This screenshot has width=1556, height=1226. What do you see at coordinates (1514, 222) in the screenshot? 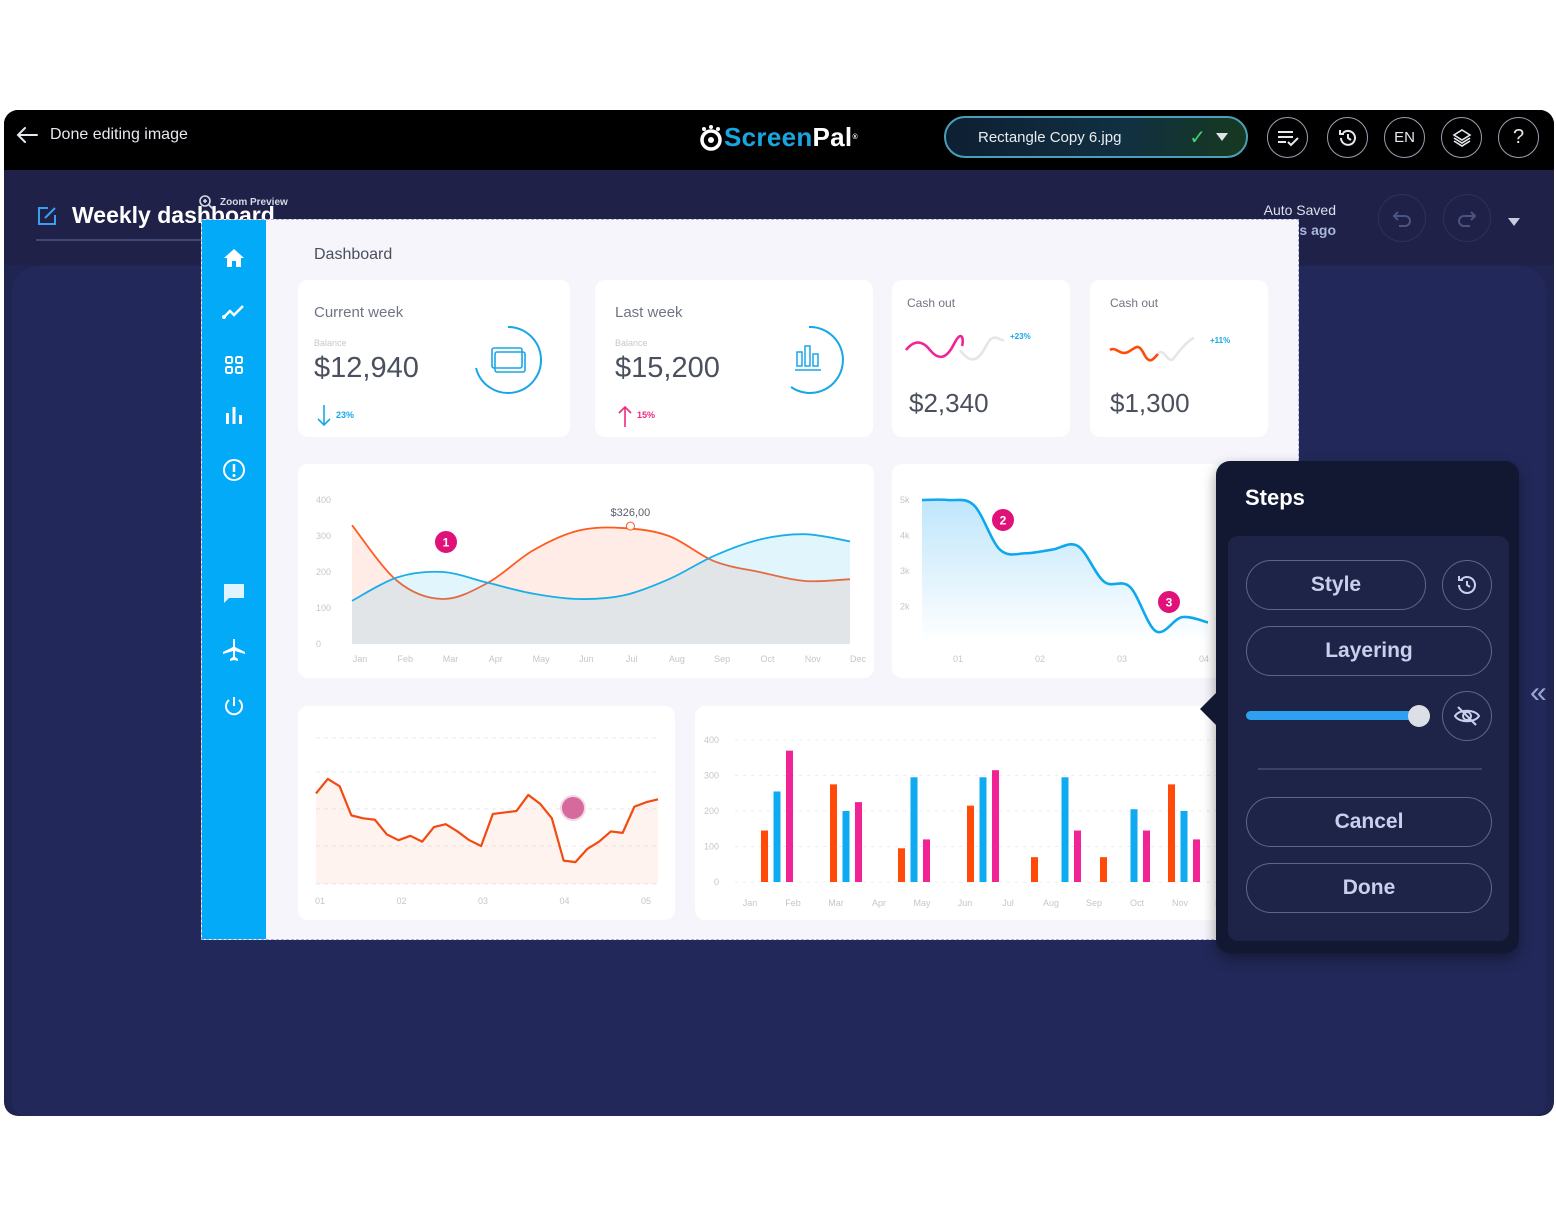
I see `more-options-caret` at bounding box center [1514, 222].